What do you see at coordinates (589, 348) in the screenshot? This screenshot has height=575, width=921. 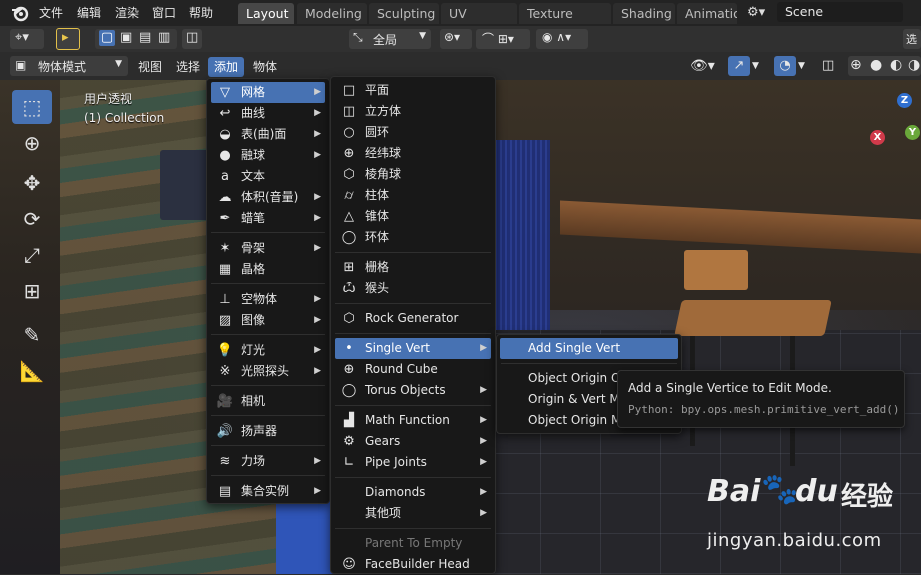 I see `add-single-vert-item: Add Single Vert` at bounding box center [589, 348].